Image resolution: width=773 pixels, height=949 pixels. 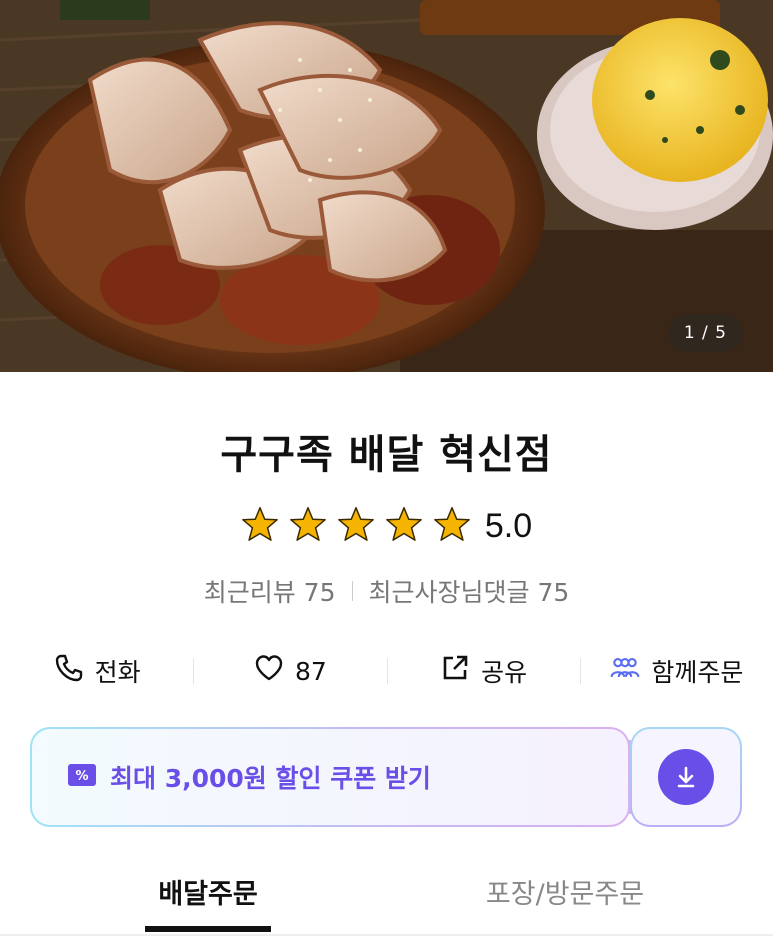 What do you see at coordinates (269, 671) in the screenshot?
I see `heart-icon` at bounding box center [269, 671].